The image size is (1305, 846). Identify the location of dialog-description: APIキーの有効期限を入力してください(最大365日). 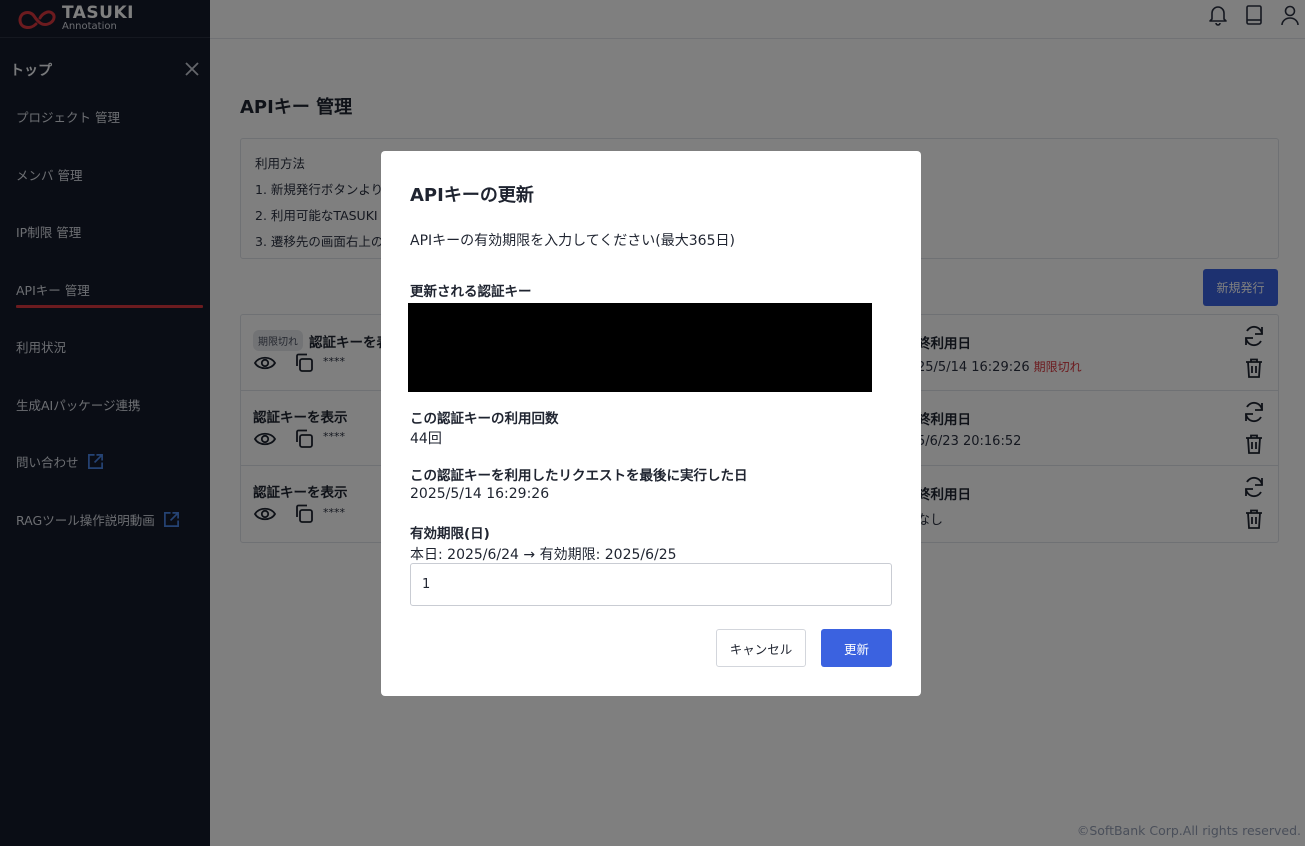
(572, 241).